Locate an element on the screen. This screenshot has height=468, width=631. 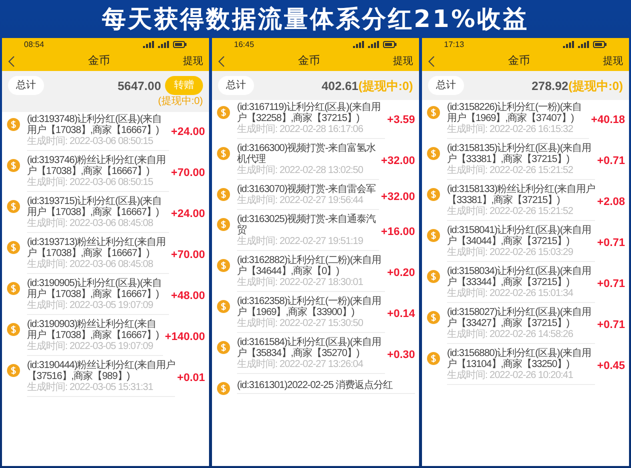
record-amount: +48.00 is located at coordinates (187, 296).